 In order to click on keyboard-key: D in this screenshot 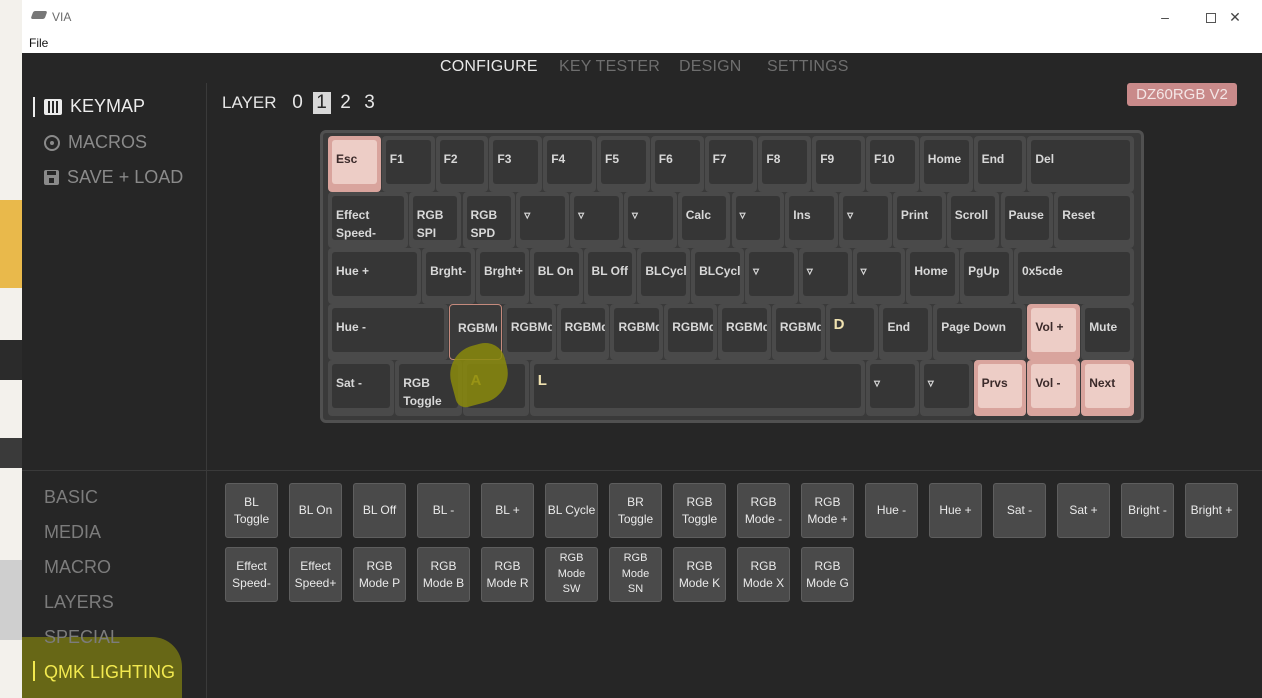, I will do `click(852, 332)`.